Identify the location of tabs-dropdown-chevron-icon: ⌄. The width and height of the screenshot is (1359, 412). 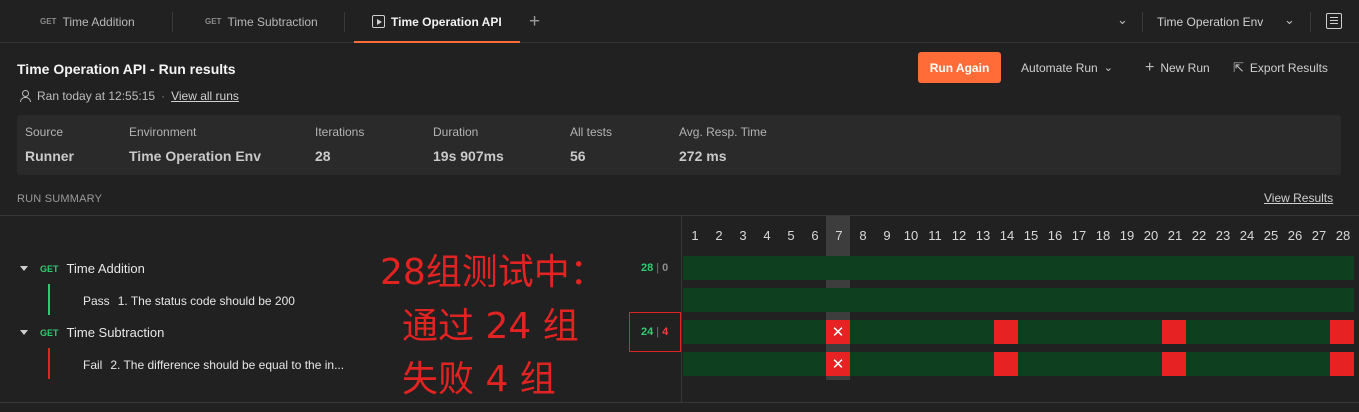
(1122, 20).